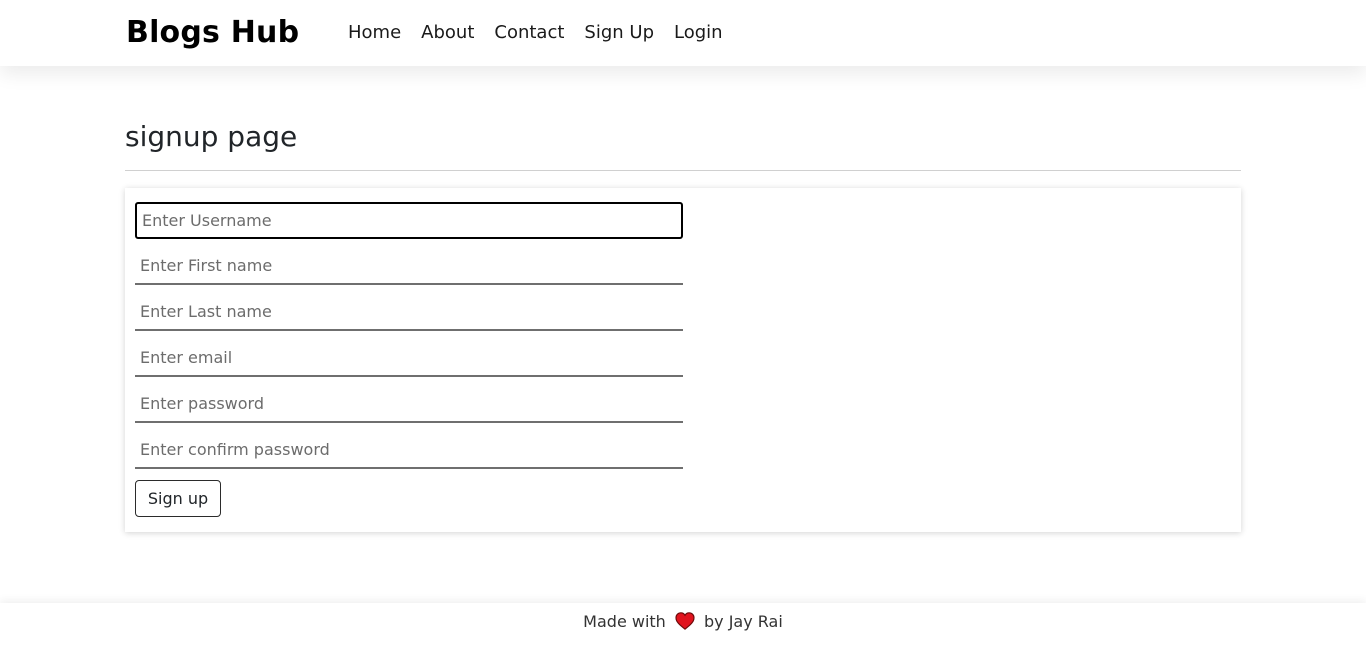 The height and width of the screenshot is (657, 1366). I want to click on nav-links: Home About Contact Sign Up Login, so click(545, 33).